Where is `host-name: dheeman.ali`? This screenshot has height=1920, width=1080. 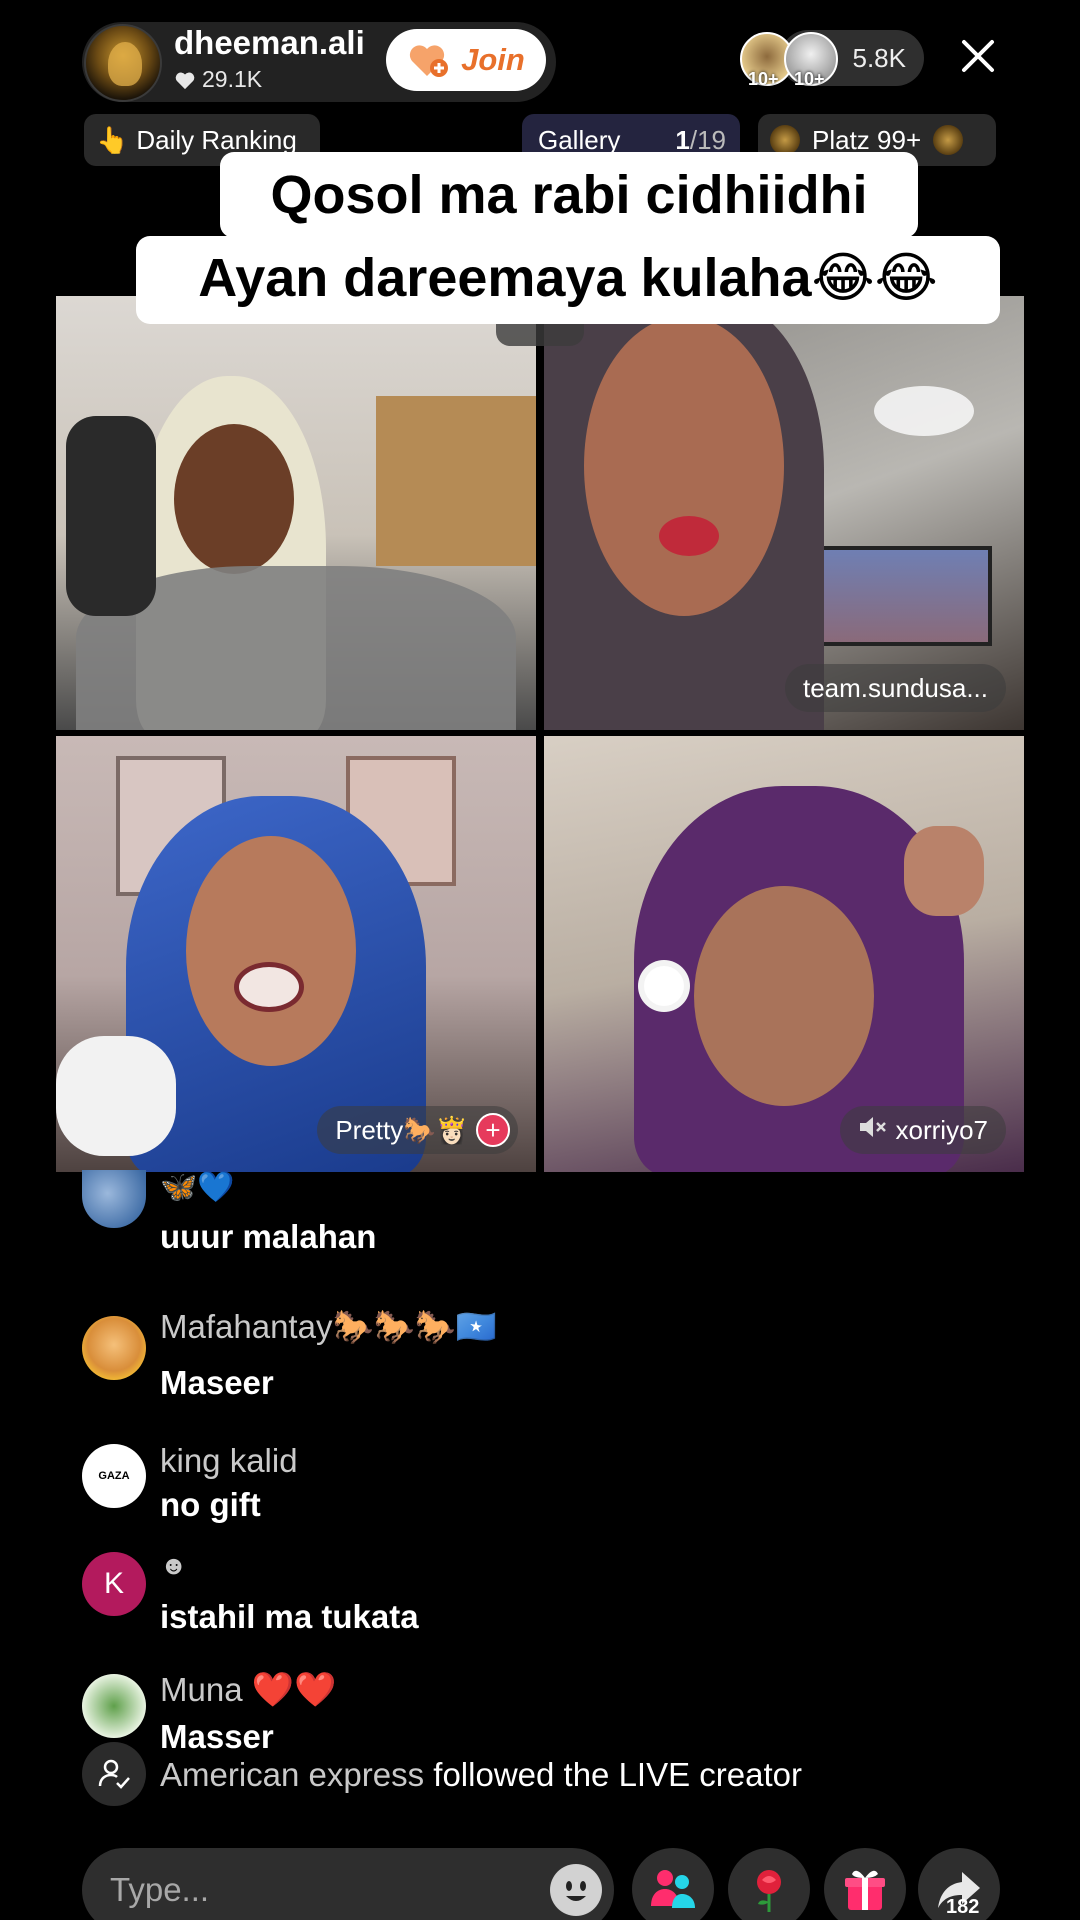 host-name: dheeman.ali is located at coordinates (269, 43).